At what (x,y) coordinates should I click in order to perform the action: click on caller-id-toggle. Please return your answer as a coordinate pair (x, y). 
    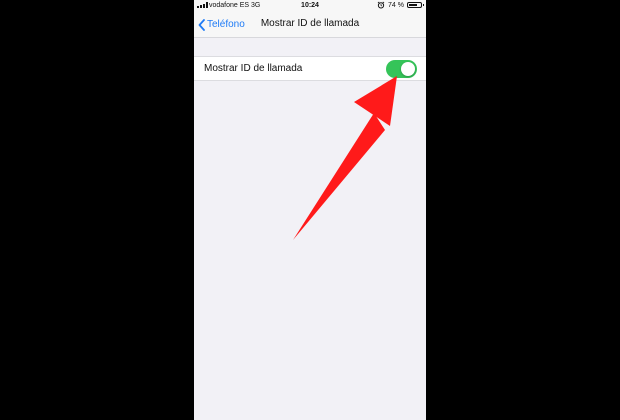
    Looking at the image, I should click on (401, 69).